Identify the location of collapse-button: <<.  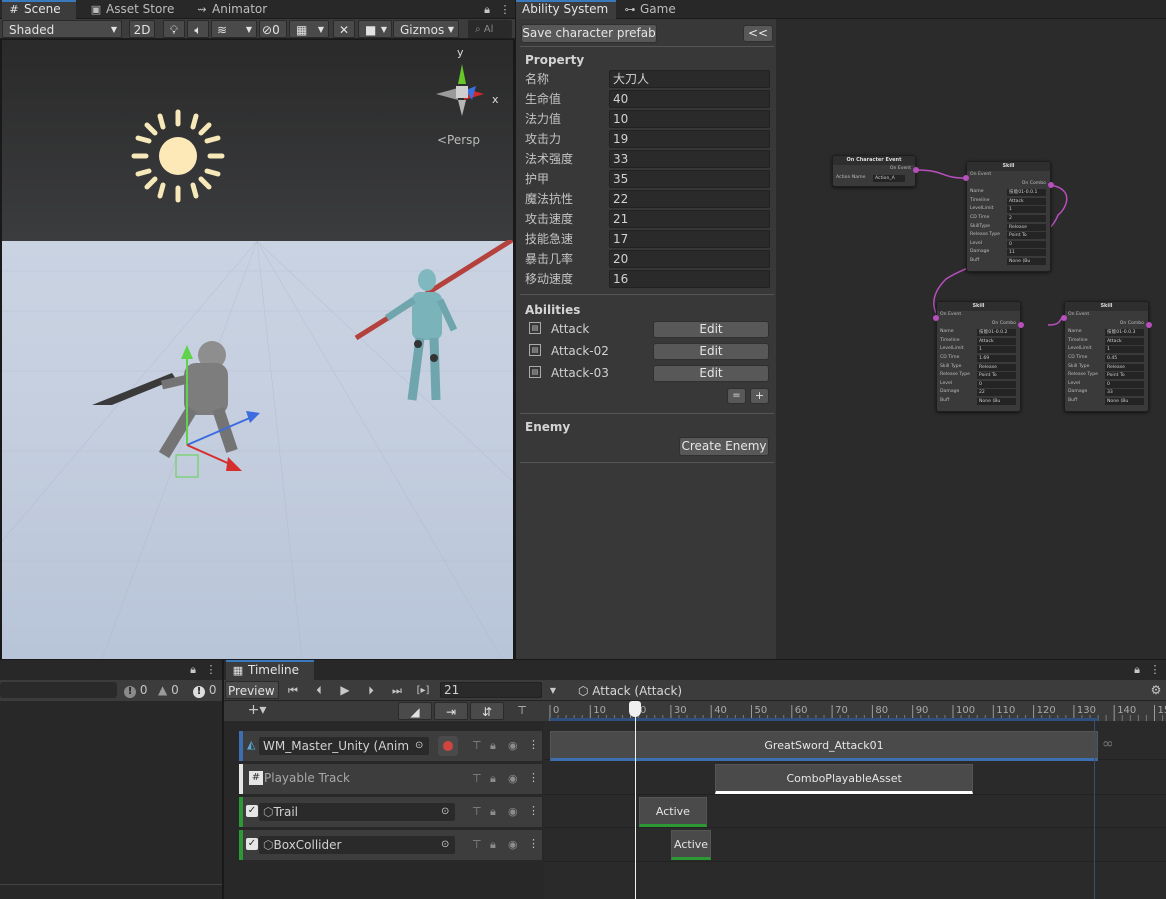
(758, 33).